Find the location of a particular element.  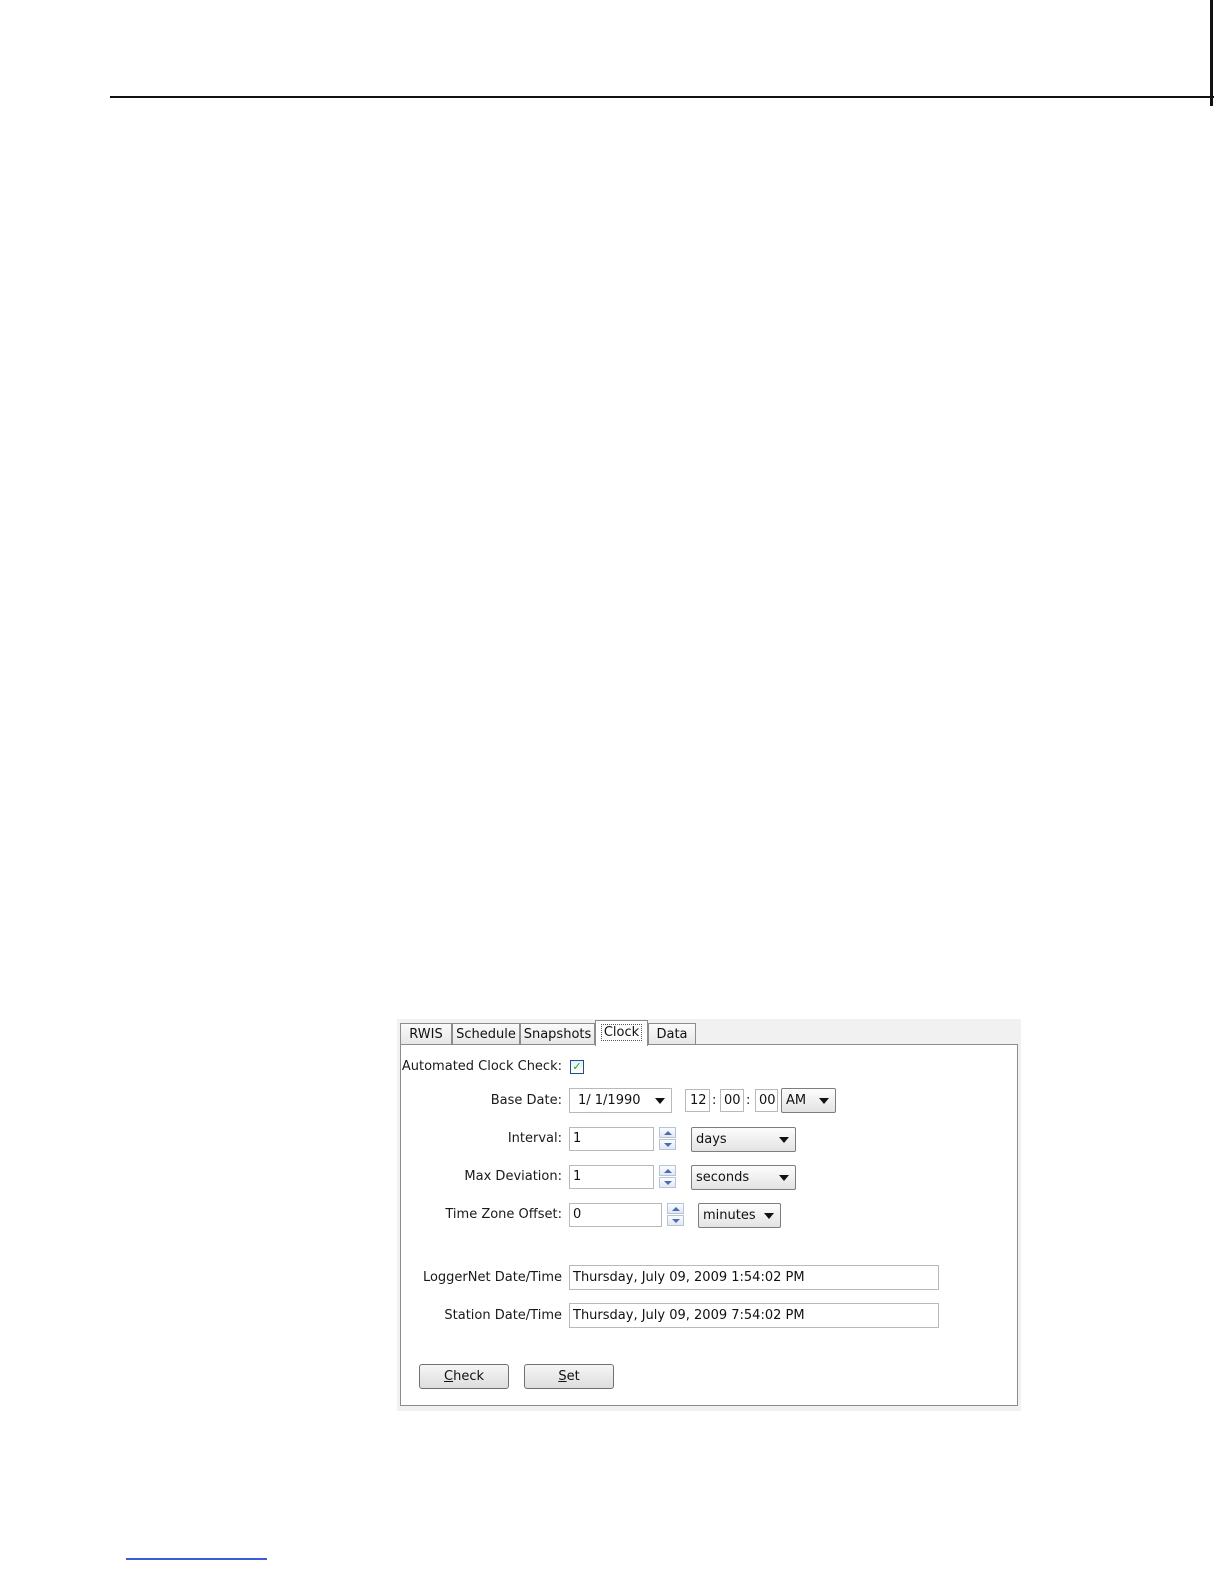

check-button-label: heck is located at coordinates (468, 1376).